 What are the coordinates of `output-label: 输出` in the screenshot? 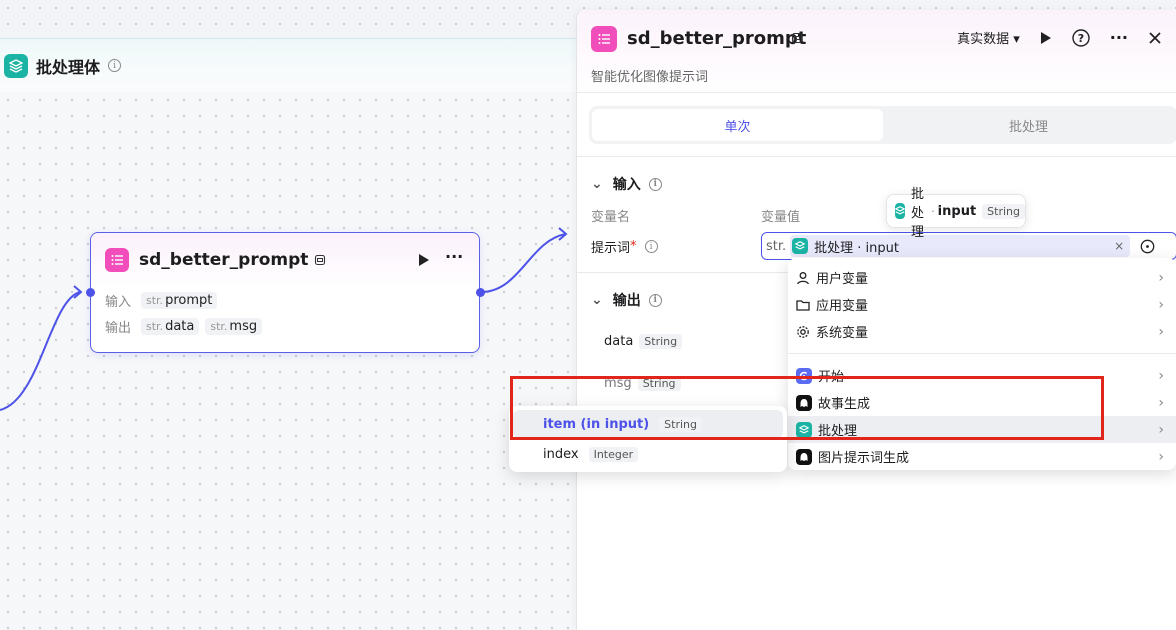 It's located at (118, 328).